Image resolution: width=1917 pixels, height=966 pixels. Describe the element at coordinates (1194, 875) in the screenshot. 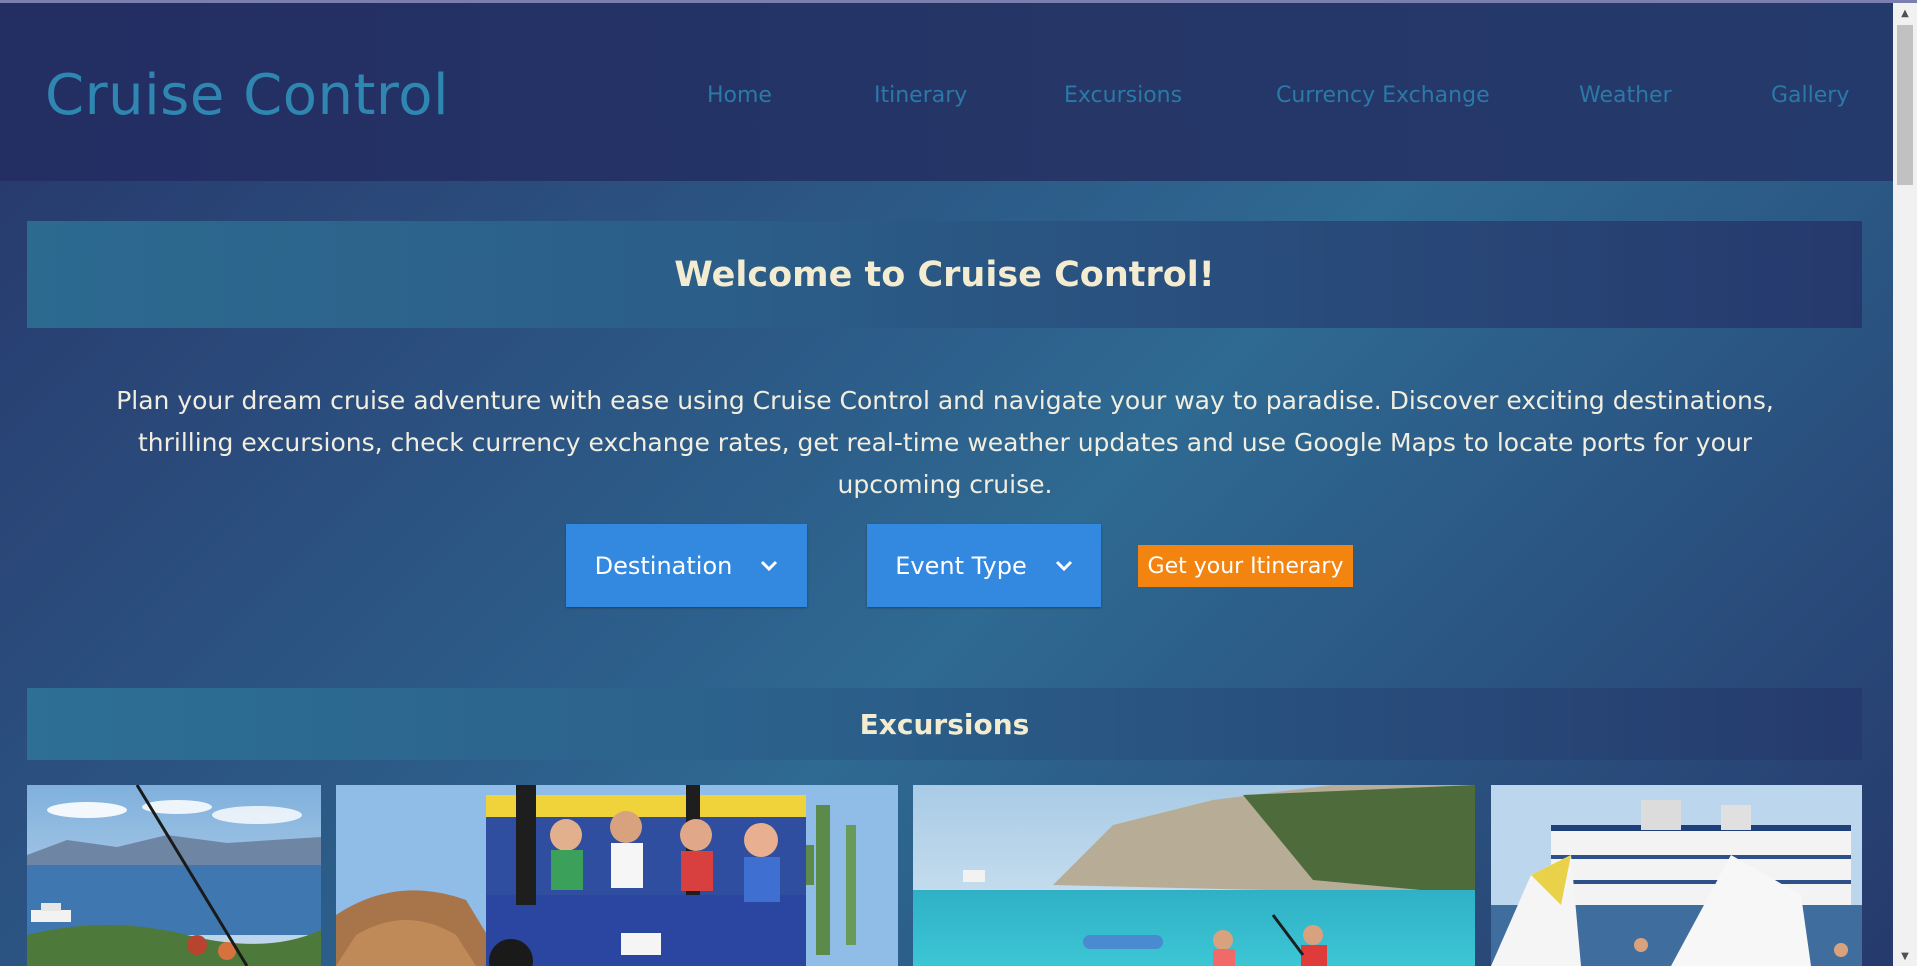

I see `kayak-cove-photo` at that location.